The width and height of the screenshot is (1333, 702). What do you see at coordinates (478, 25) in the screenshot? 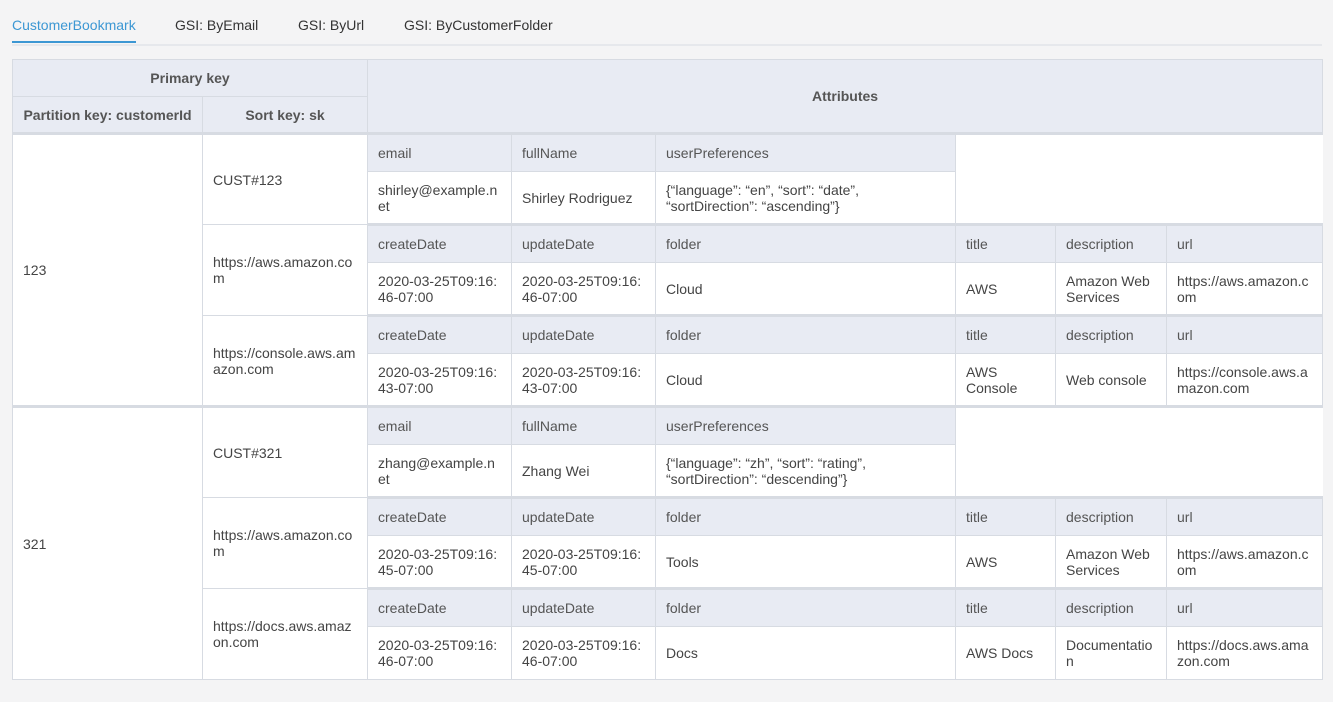
I see `tab-gsi-by-customer-folder: GSI: ByCustomerFolder` at bounding box center [478, 25].